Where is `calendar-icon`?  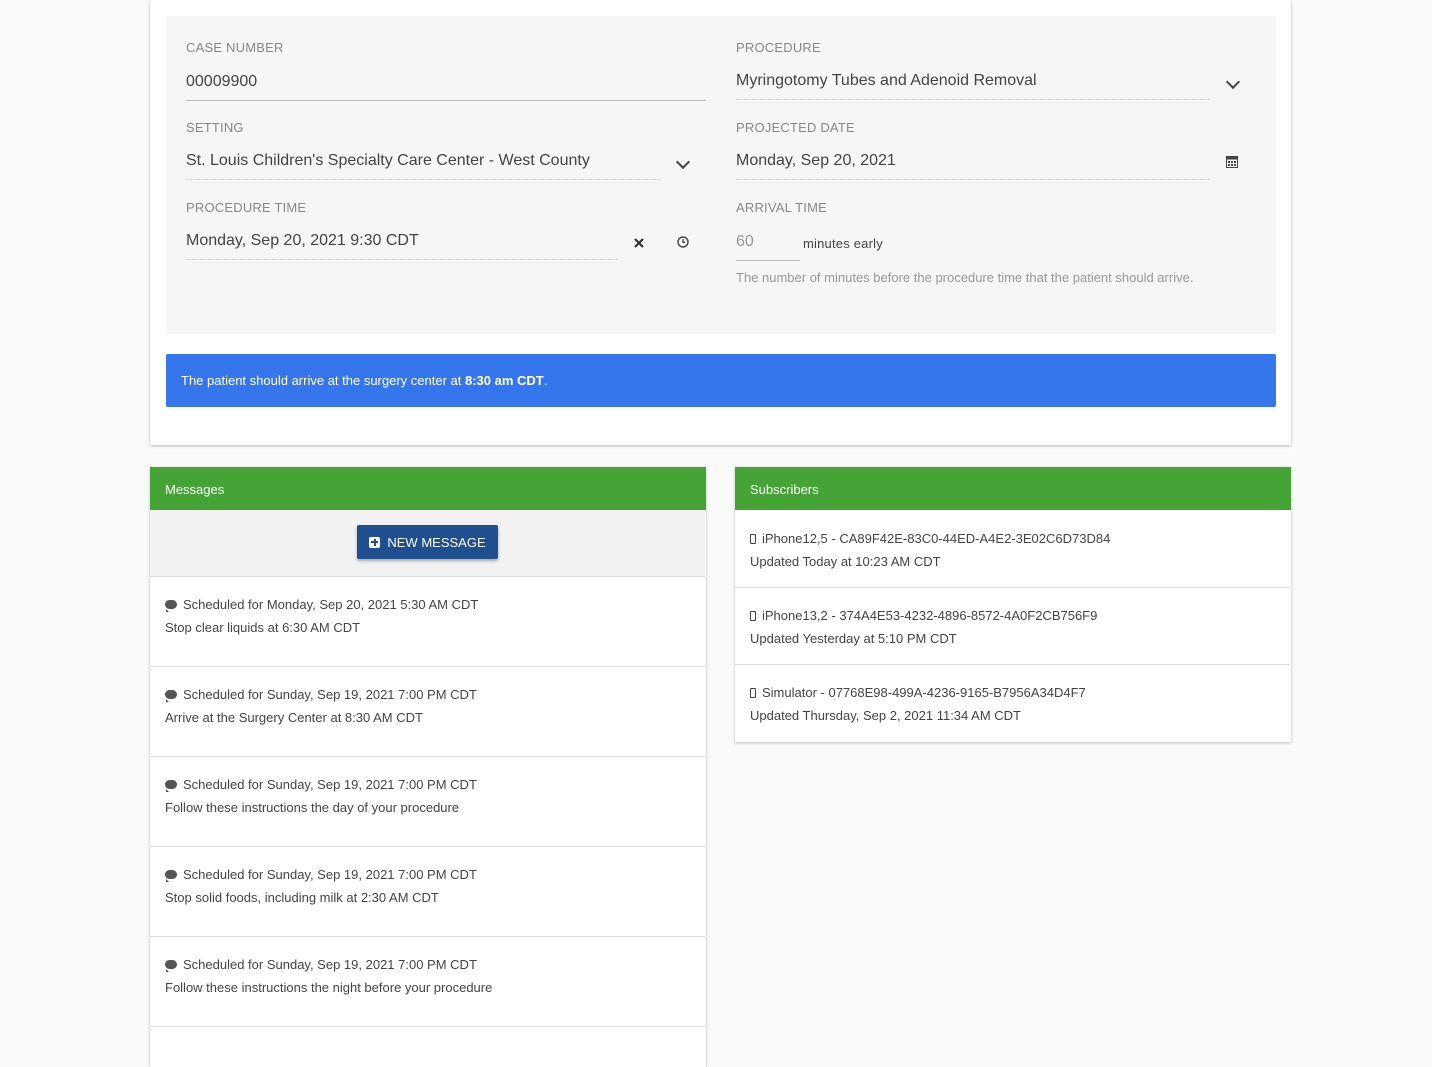 calendar-icon is located at coordinates (1232, 163).